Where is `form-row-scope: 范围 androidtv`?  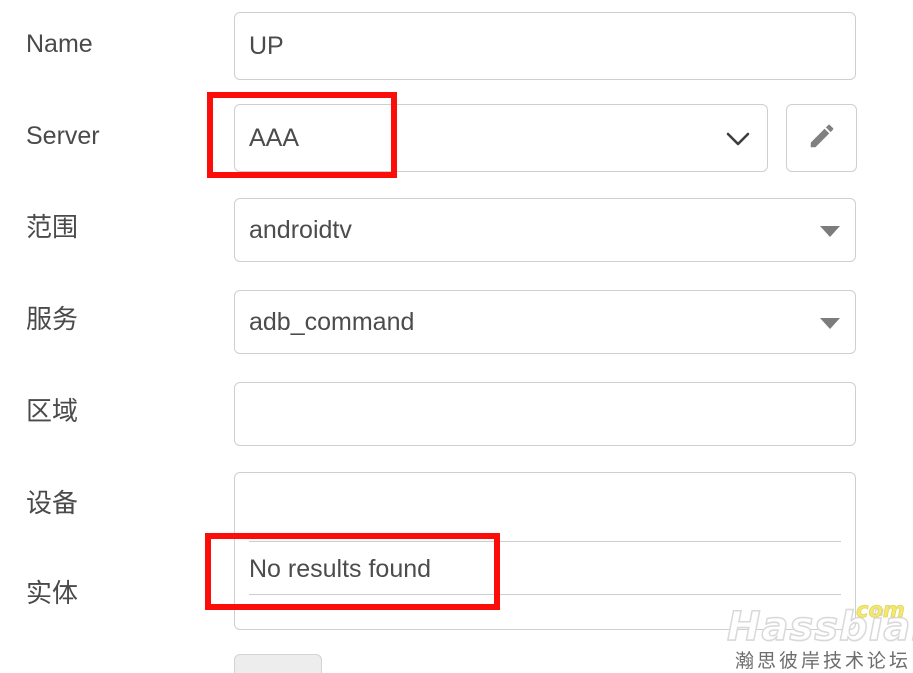
form-row-scope: 范围 androidtv is located at coordinates (456, 230).